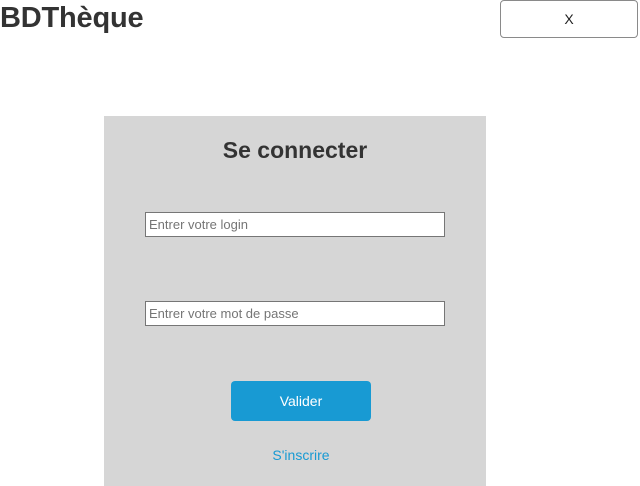 The width and height of the screenshot is (640, 486). I want to click on app-title: BDThèque, so click(72, 18).